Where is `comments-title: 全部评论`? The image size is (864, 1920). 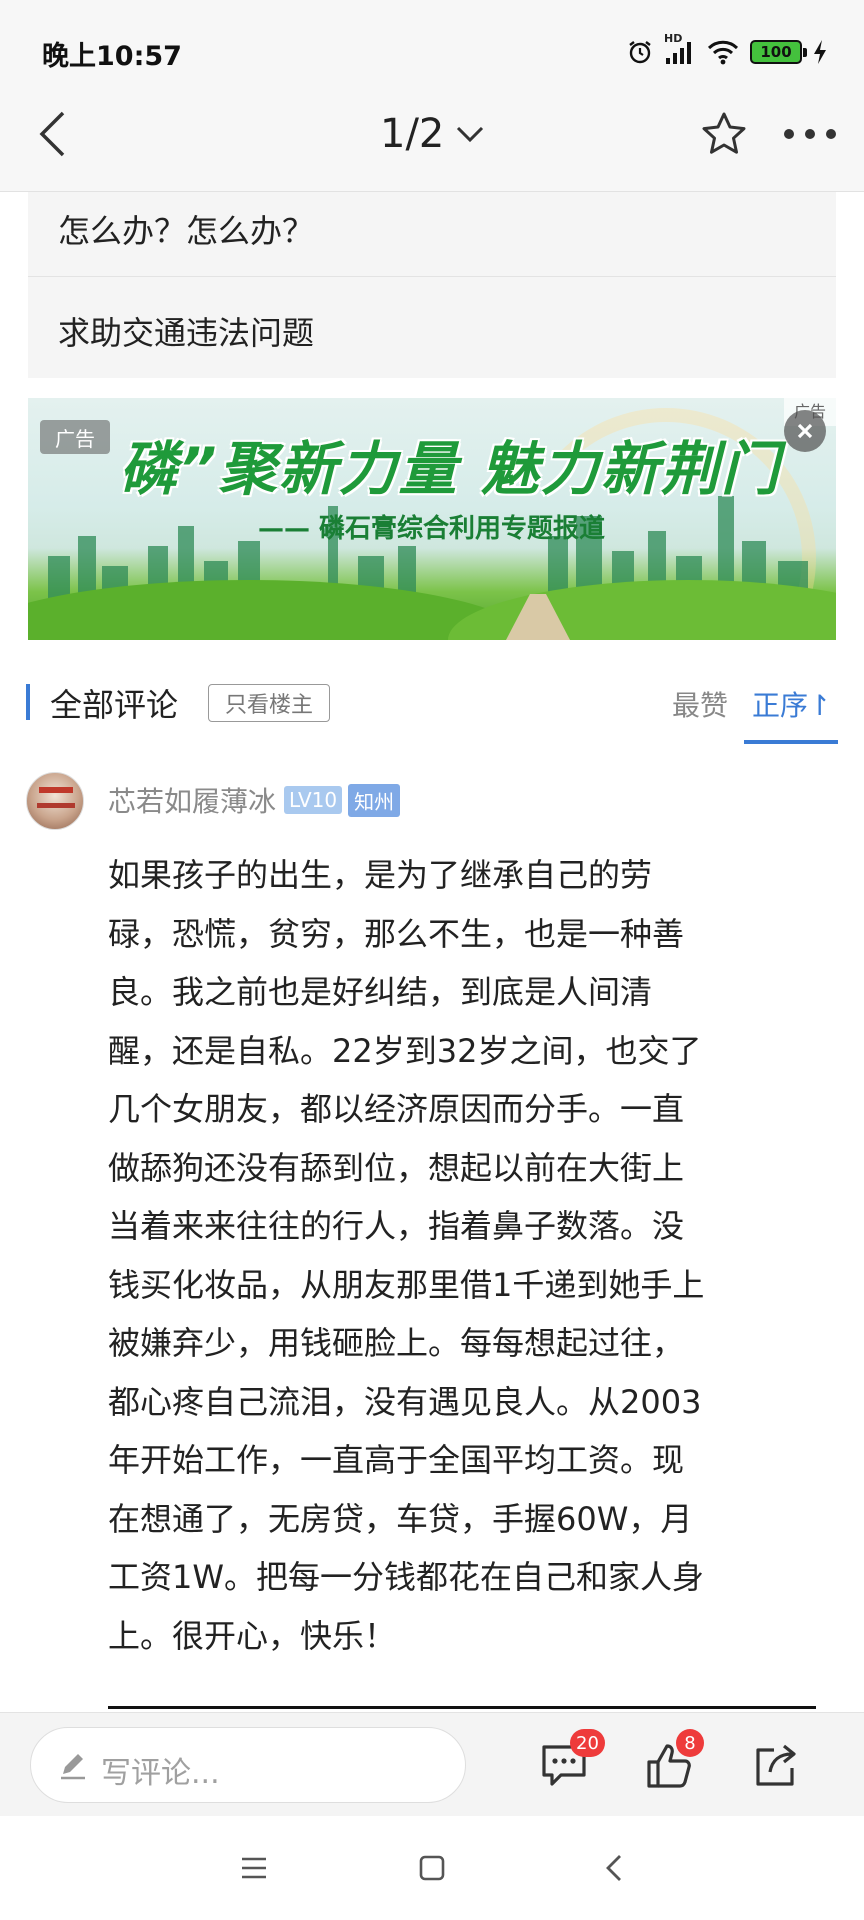 comments-title: 全部评论 is located at coordinates (114, 705).